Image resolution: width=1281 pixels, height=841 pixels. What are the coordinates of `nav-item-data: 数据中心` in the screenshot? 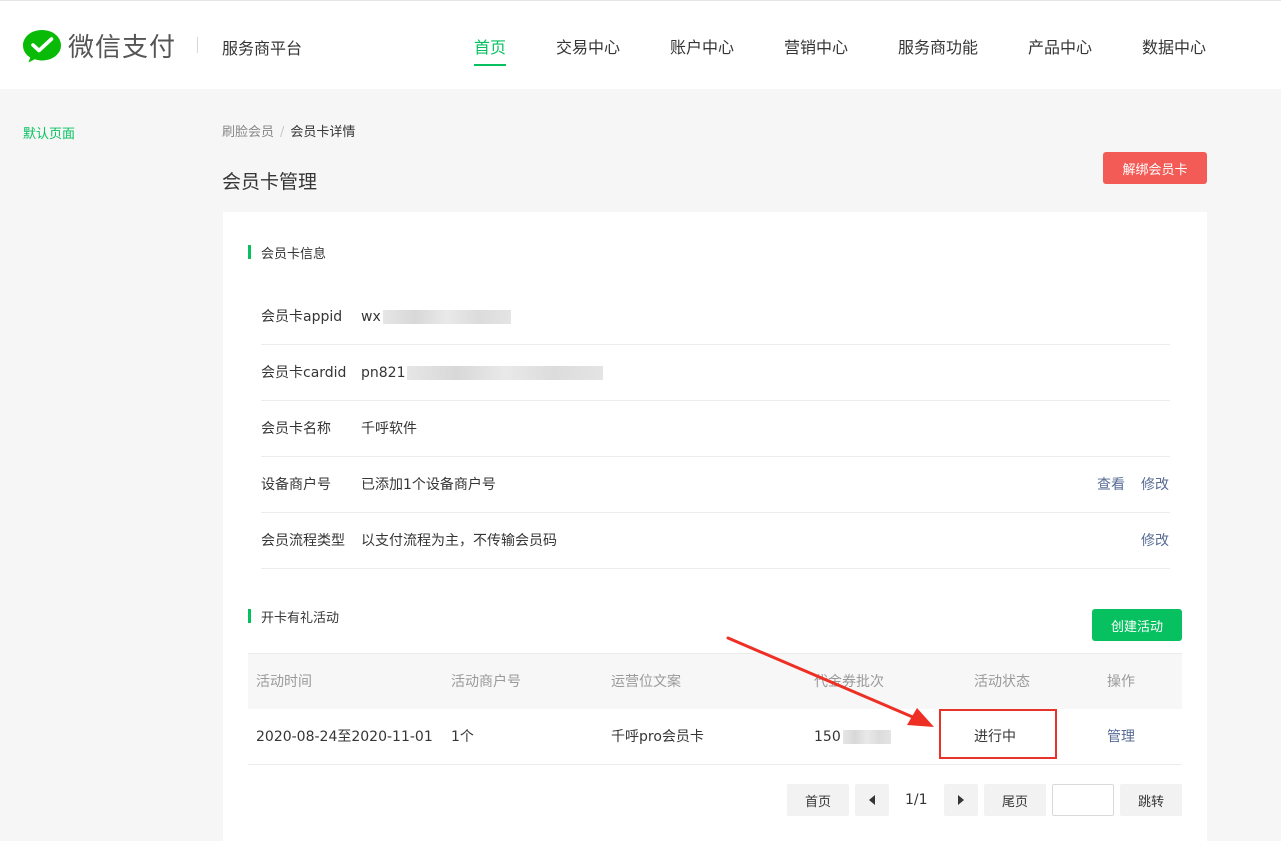 It's located at (1174, 46).